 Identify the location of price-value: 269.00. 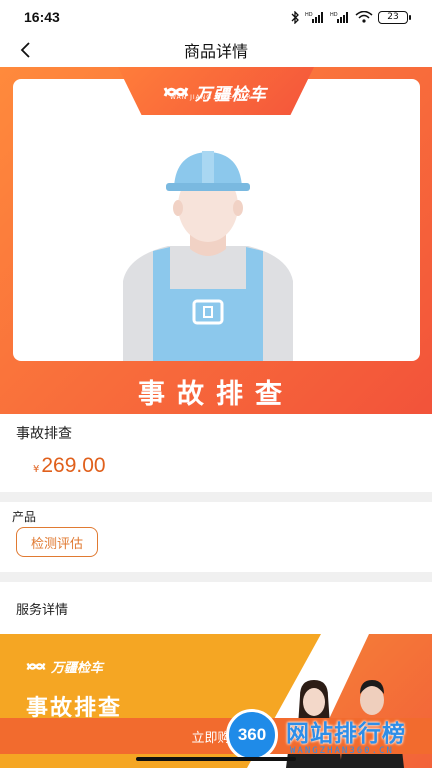
(73, 465).